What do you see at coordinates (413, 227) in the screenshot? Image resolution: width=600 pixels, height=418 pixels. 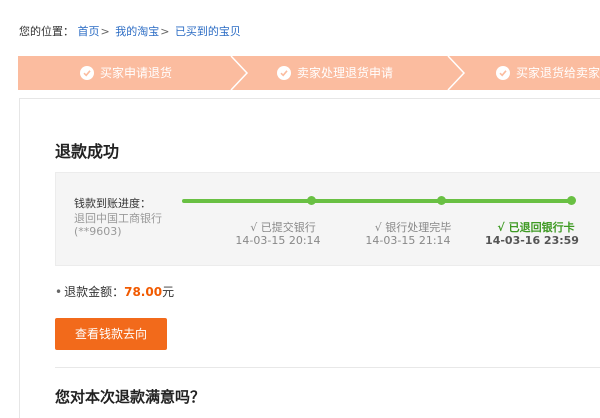 I see `stage-bank-processed-status: √ 银行处理完毕` at bounding box center [413, 227].